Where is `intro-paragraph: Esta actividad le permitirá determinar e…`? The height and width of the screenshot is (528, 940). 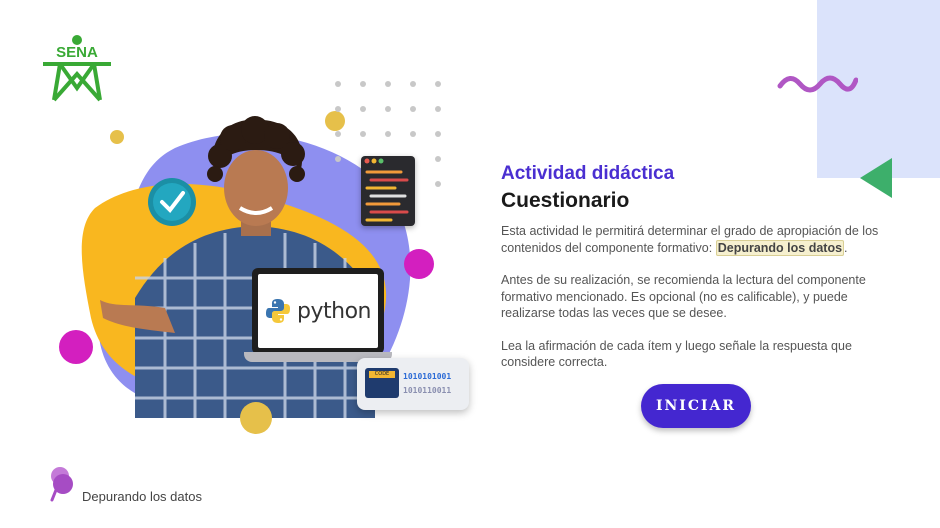
intro-paragraph: Esta actividad le permitirá determinar e… is located at coordinates (691, 239).